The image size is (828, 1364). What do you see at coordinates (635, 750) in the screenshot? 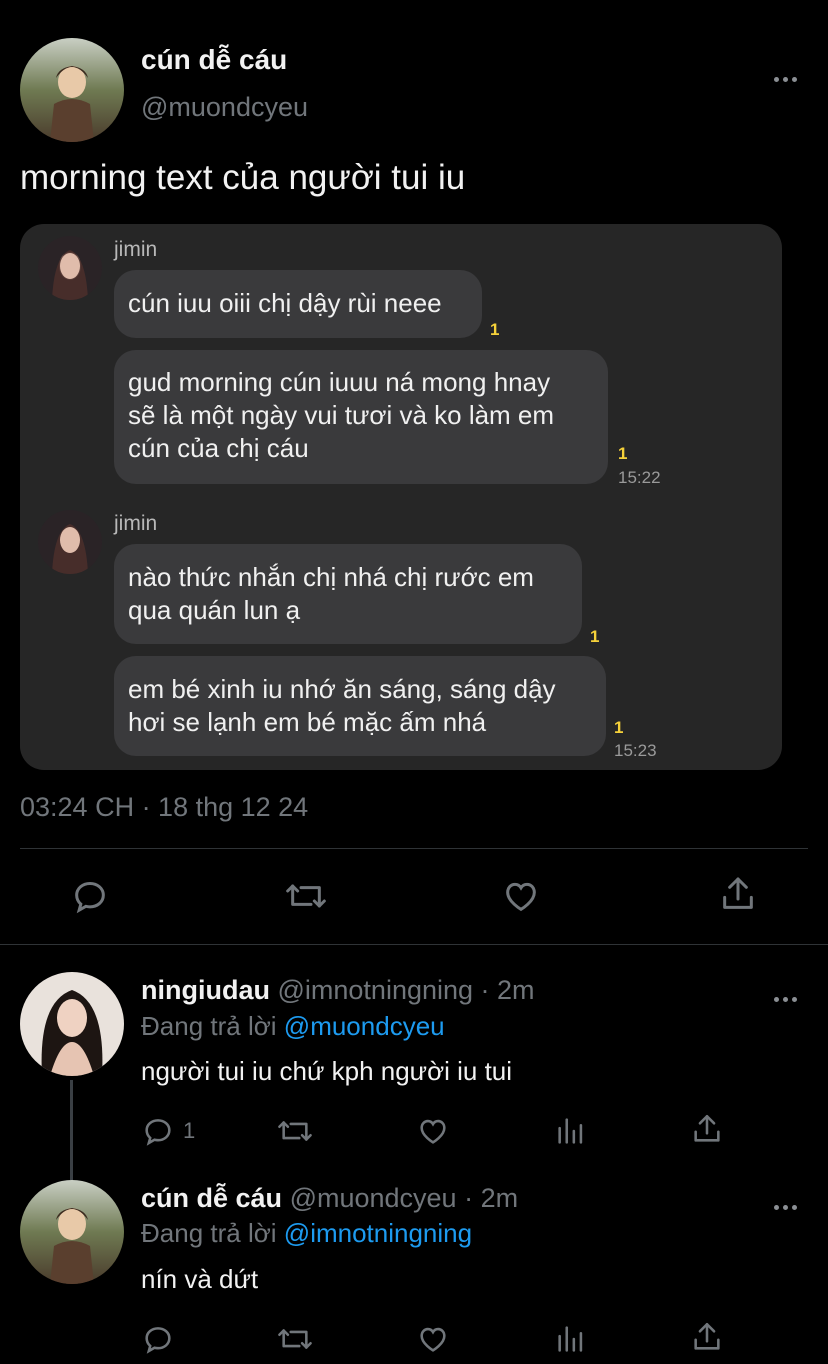
I see `message-time: 15:23` at bounding box center [635, 750].